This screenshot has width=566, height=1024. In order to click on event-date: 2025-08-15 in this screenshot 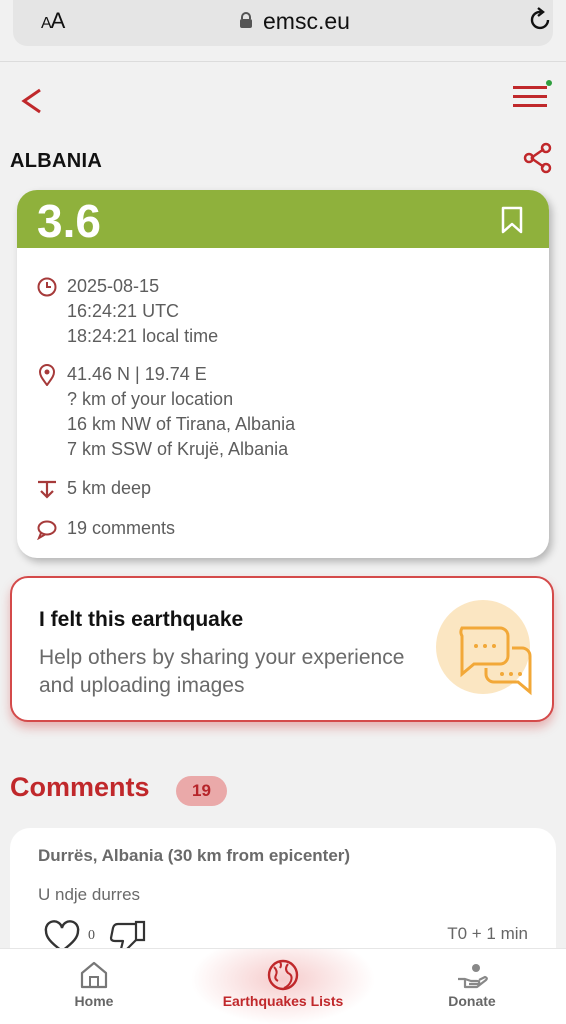, I will do `click(113, 286)`.